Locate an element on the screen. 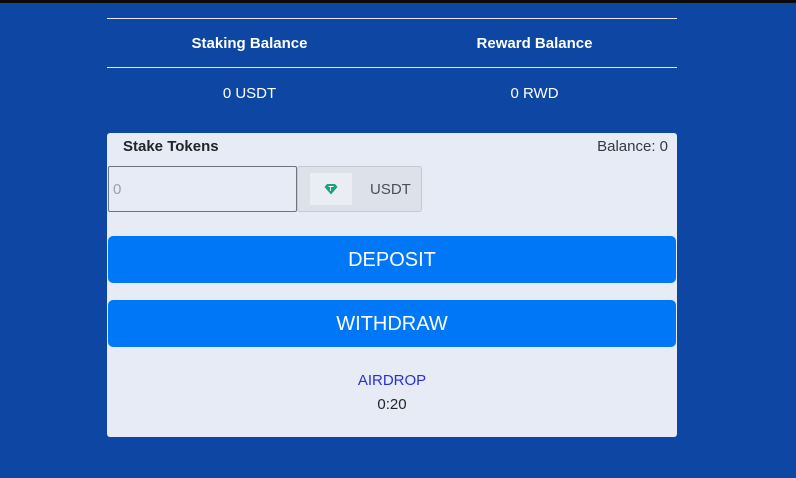 The width and height of the screenshot is (796, 478). table-row: 0 USDT 0 RWD is located at coordinates (392, 93).